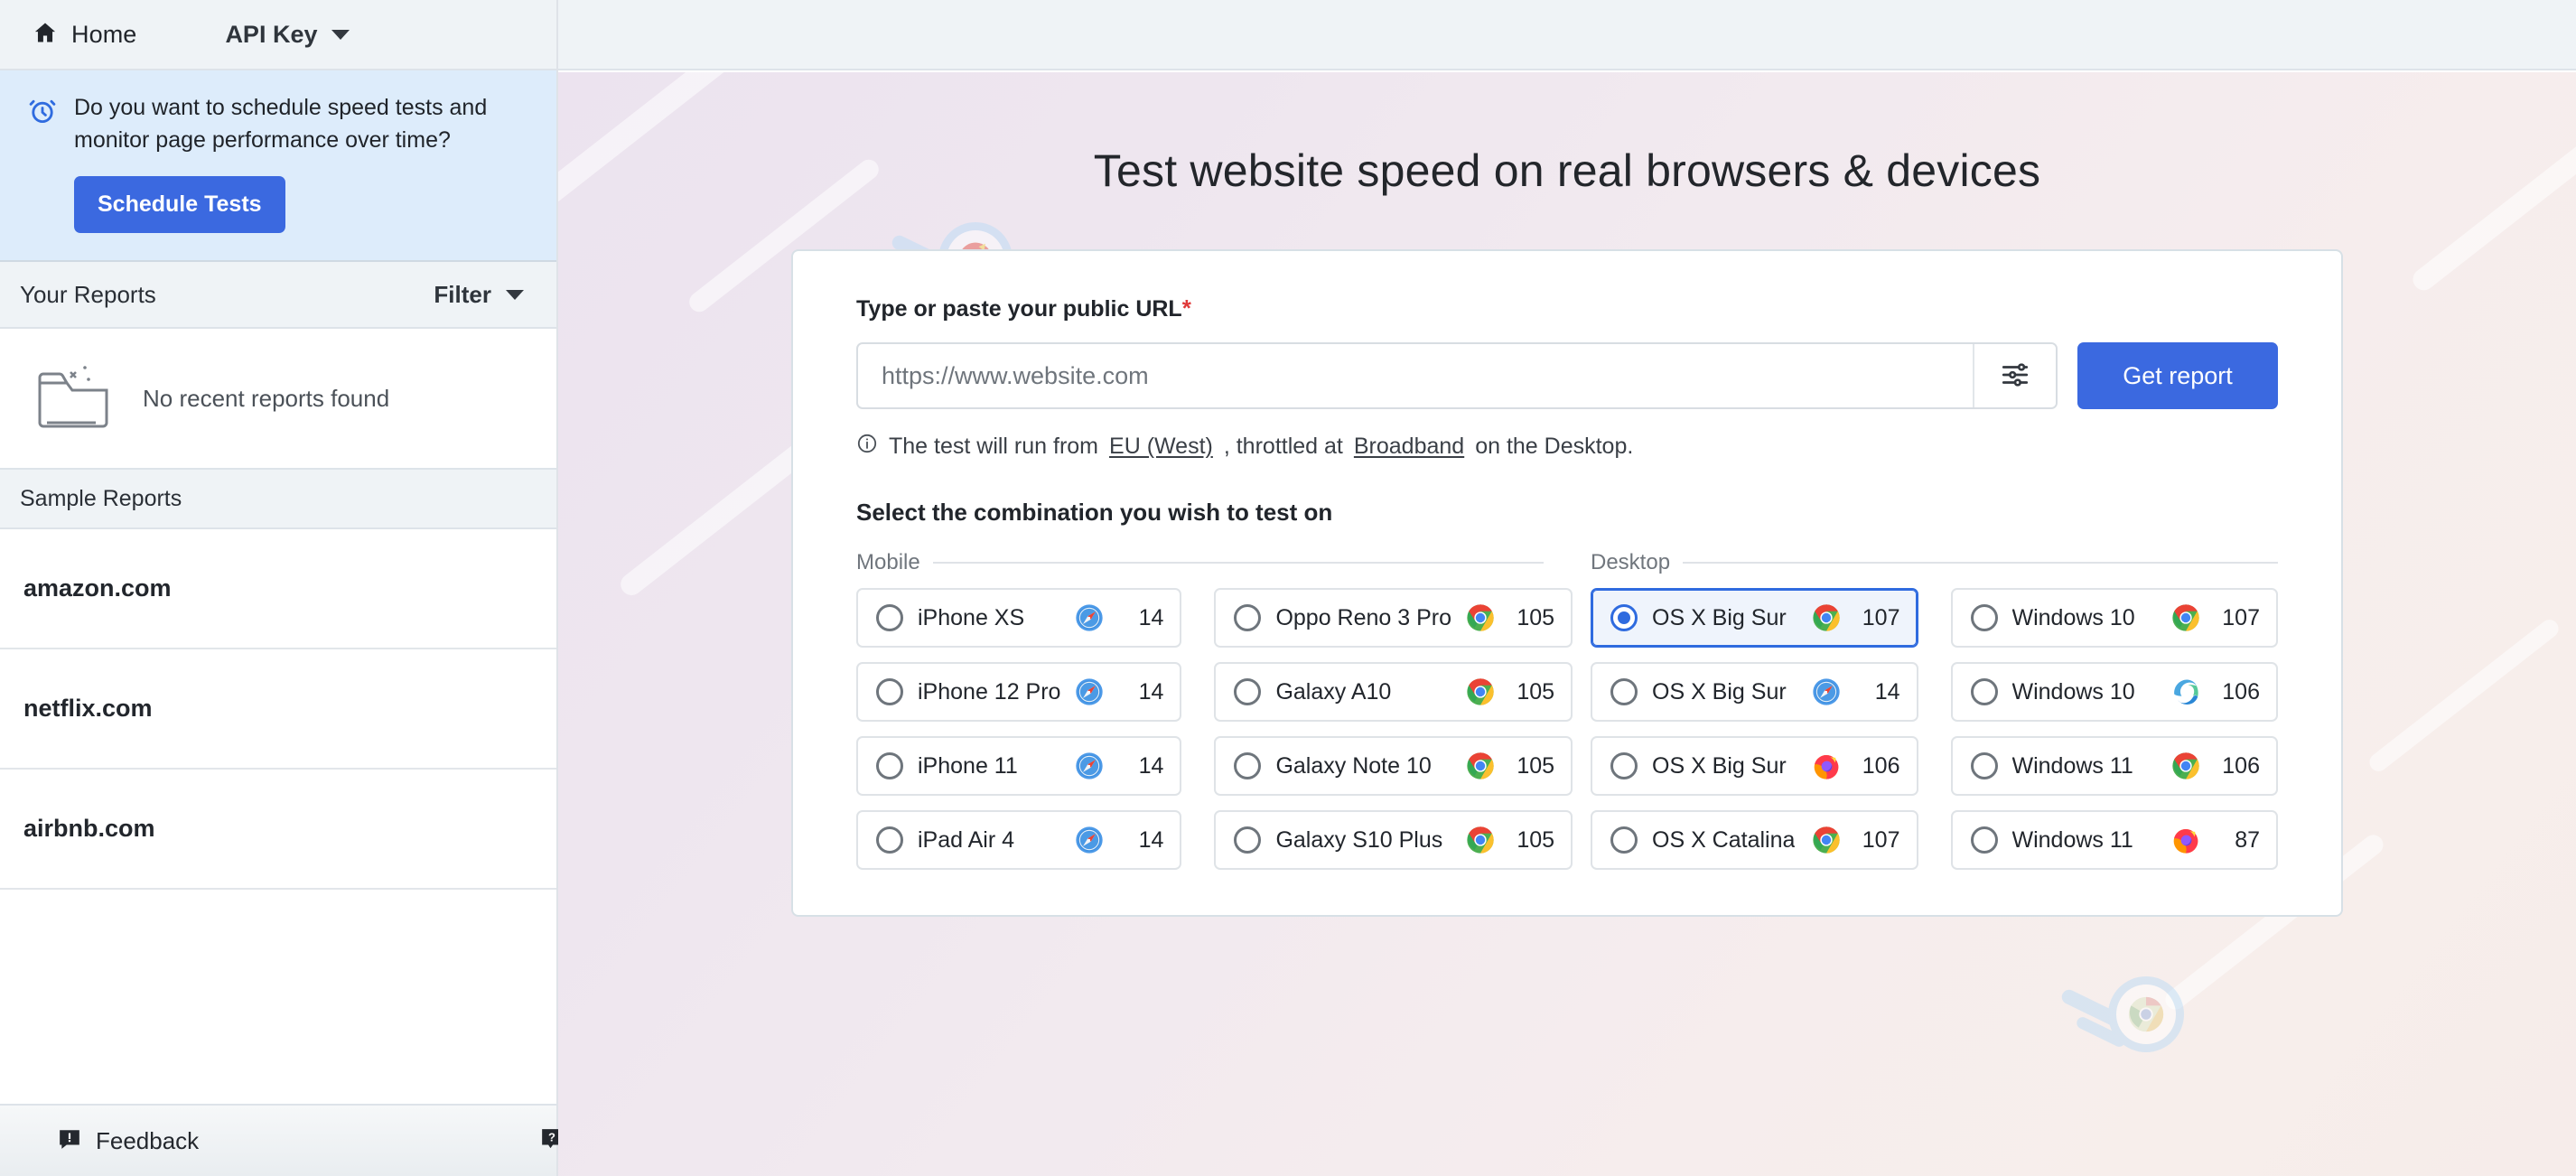 The width and height of the screenshot is (2576, 1176). I want to click on list-item: netflix.com, so click(278, 709).